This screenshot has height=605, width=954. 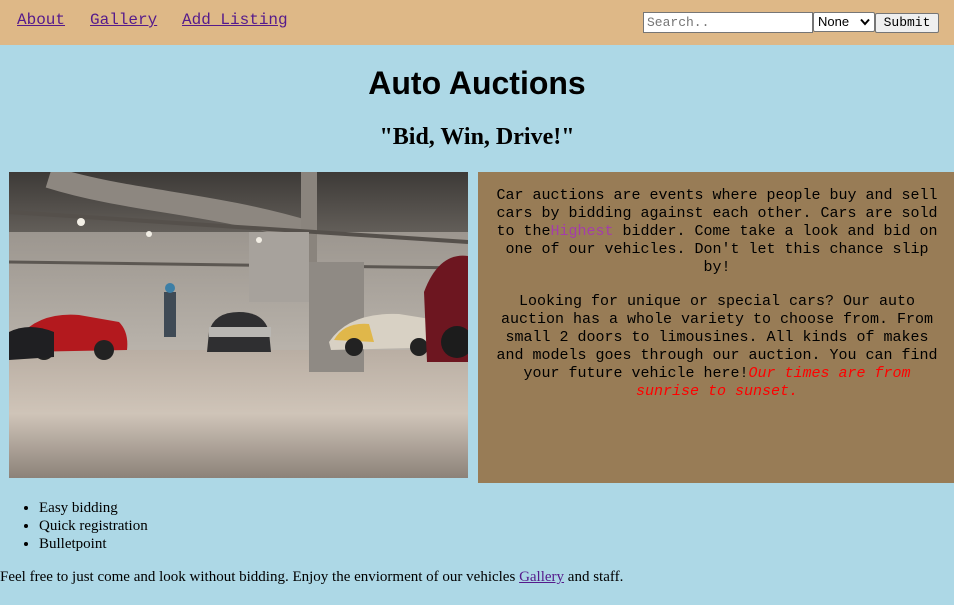 What do you see at coordinates (93, 526) in the screenshot?
I see `list-item: Quick registration` at bounding box center [93, 526].